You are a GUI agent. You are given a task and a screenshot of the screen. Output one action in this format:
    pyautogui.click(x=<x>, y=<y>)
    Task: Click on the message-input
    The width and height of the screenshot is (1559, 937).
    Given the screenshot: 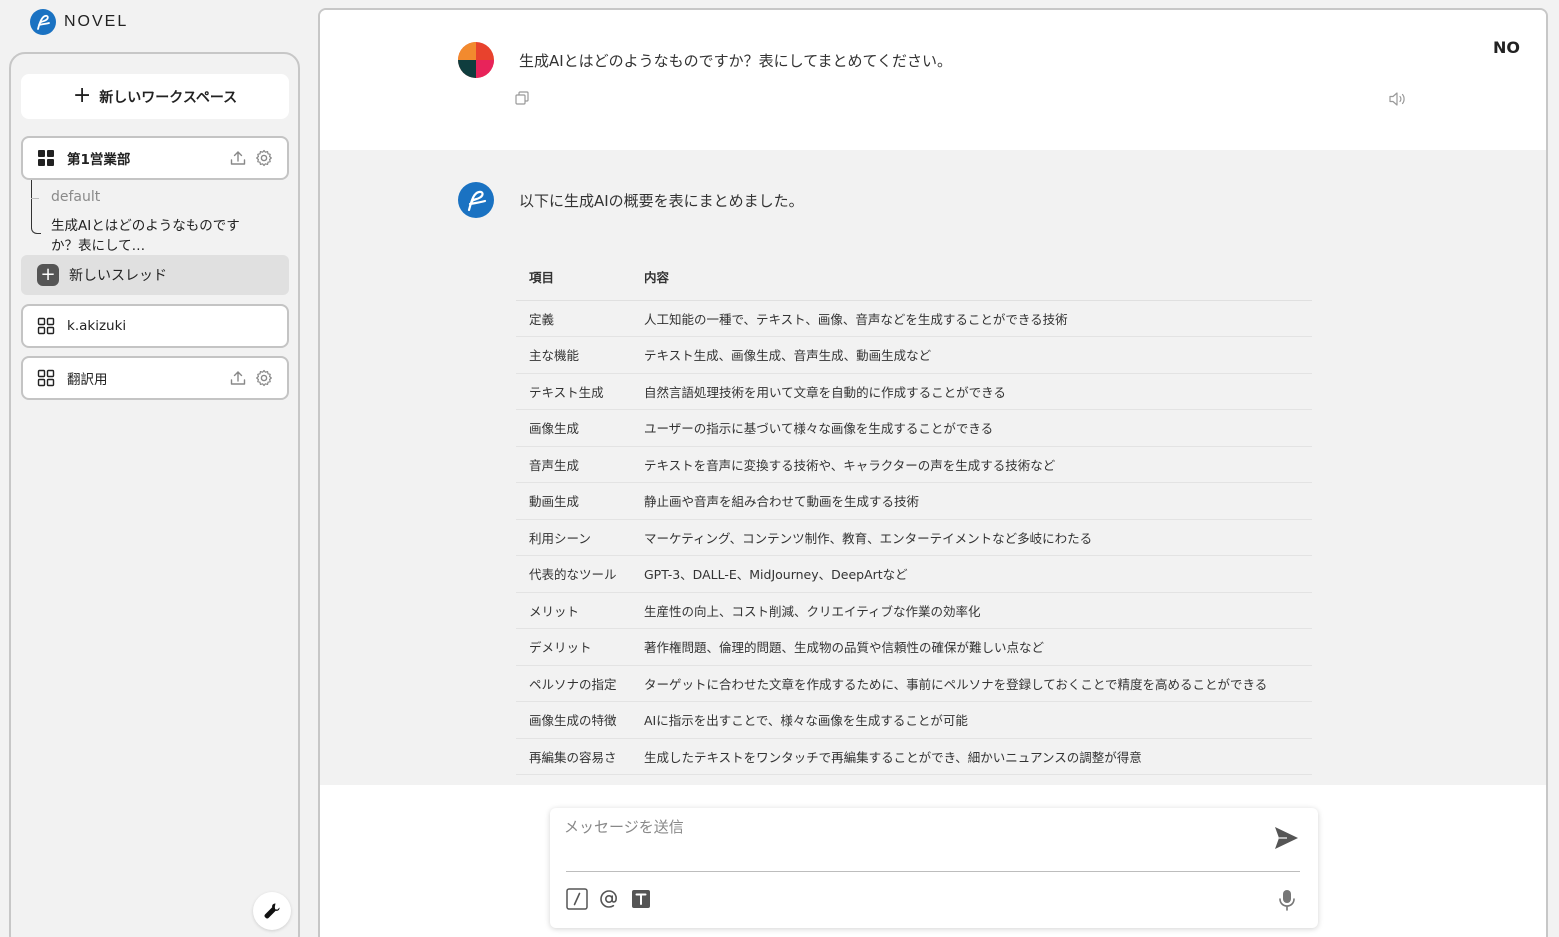 What is the action you would take?
    pyautogui.click(x=909, y=841)
    